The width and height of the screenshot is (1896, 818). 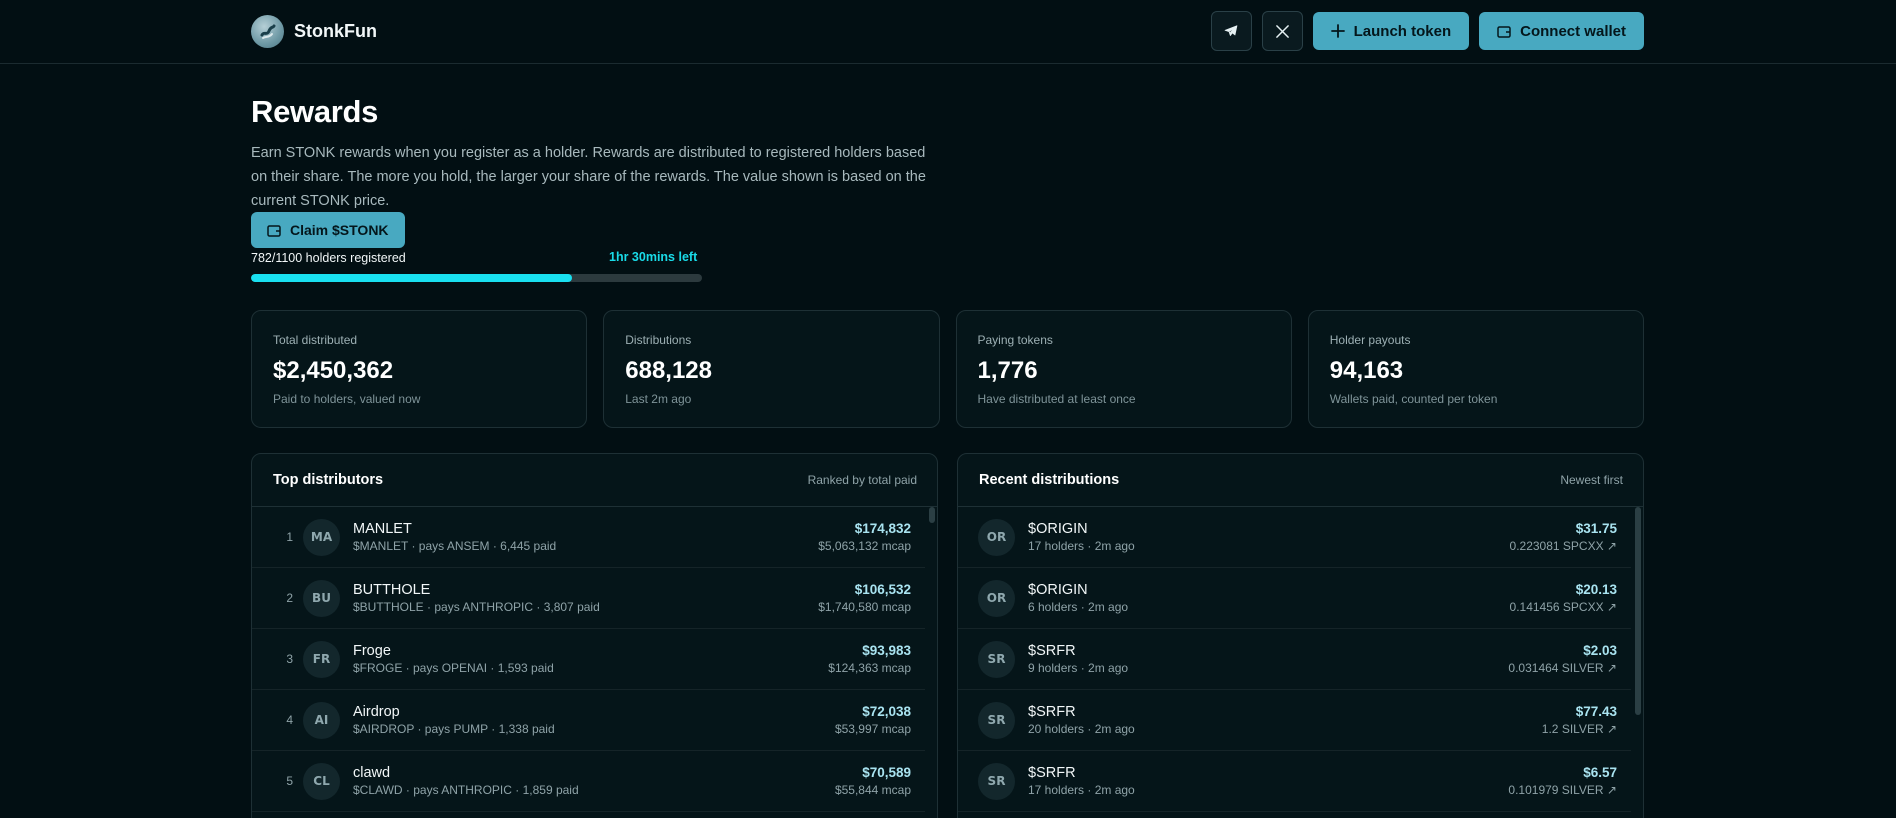 What do you see at coordinates (1078, 607) in the screenshot?
I see `distribution-details: 6 holders · 2m ago` at bounding box center [1078, 607].